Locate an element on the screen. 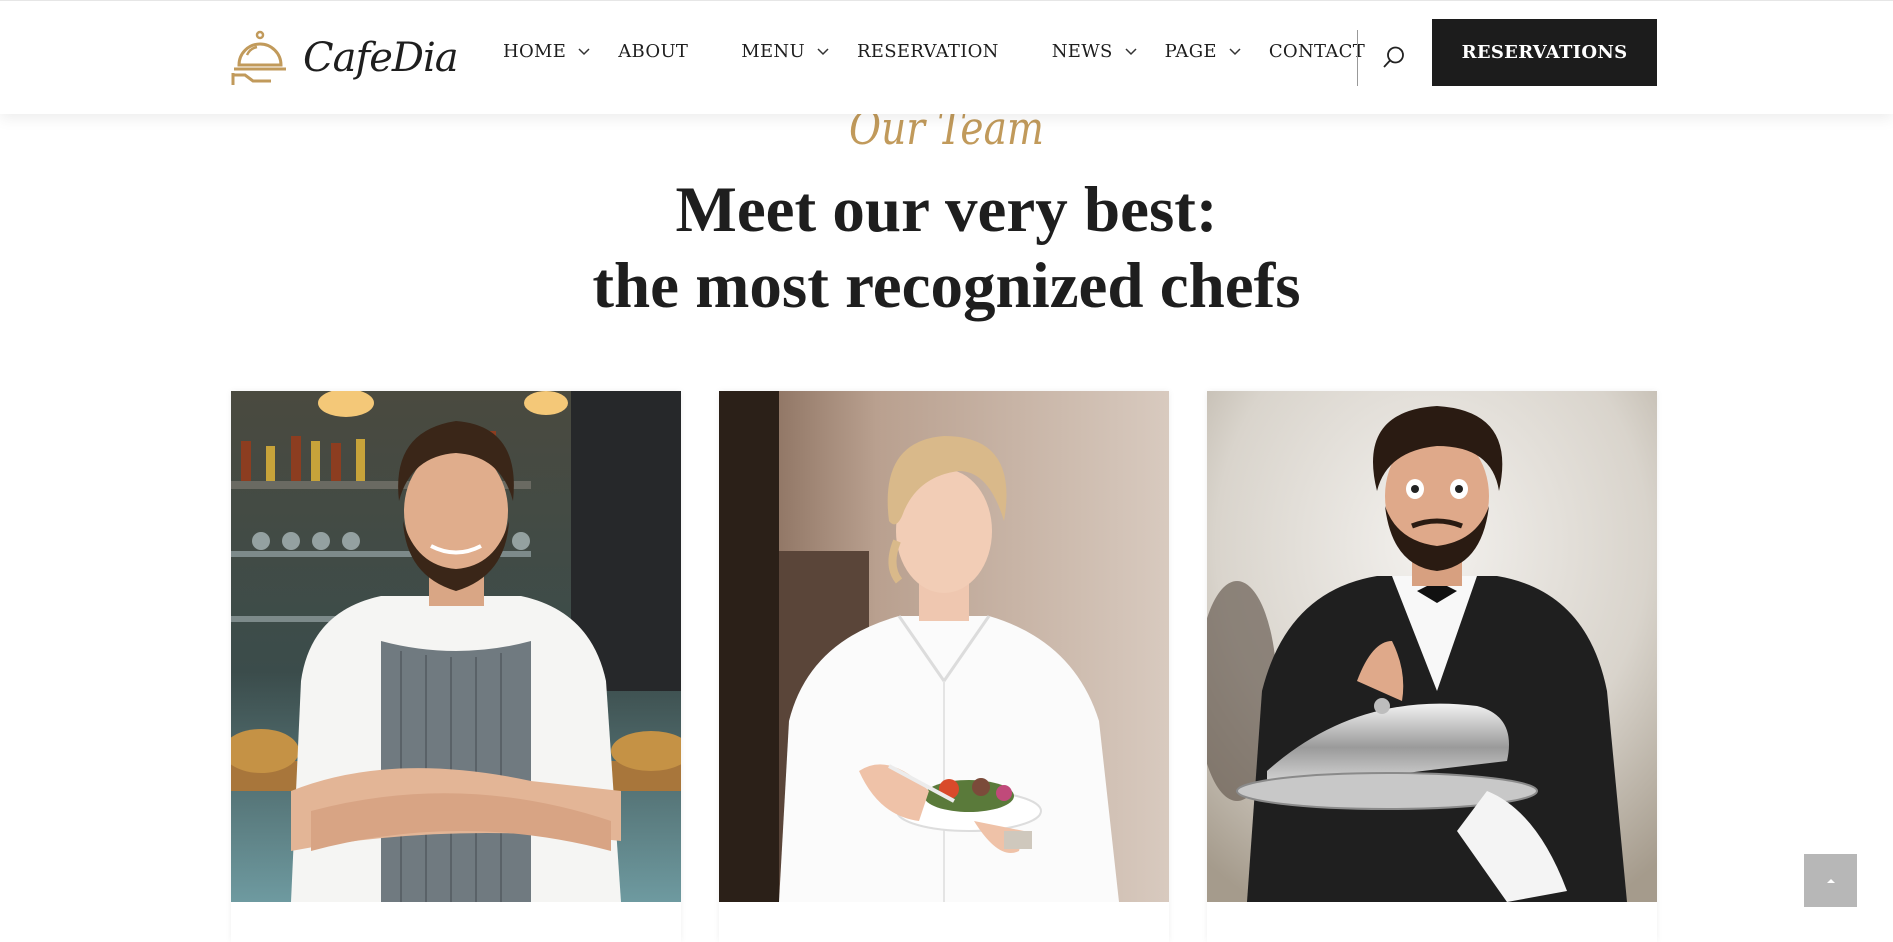  nav-item-label: PAGE is located at coordinates (1190, 51).